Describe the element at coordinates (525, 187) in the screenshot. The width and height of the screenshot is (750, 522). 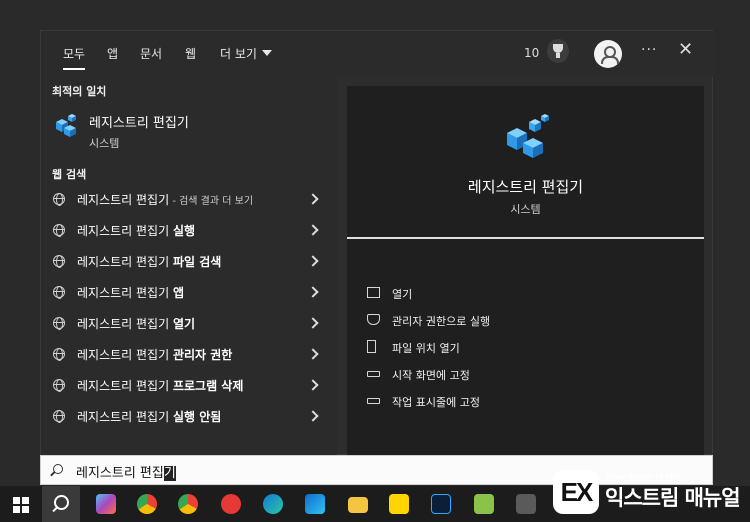
I see `preview-app-name: 레지스트리 편집기` at that location.